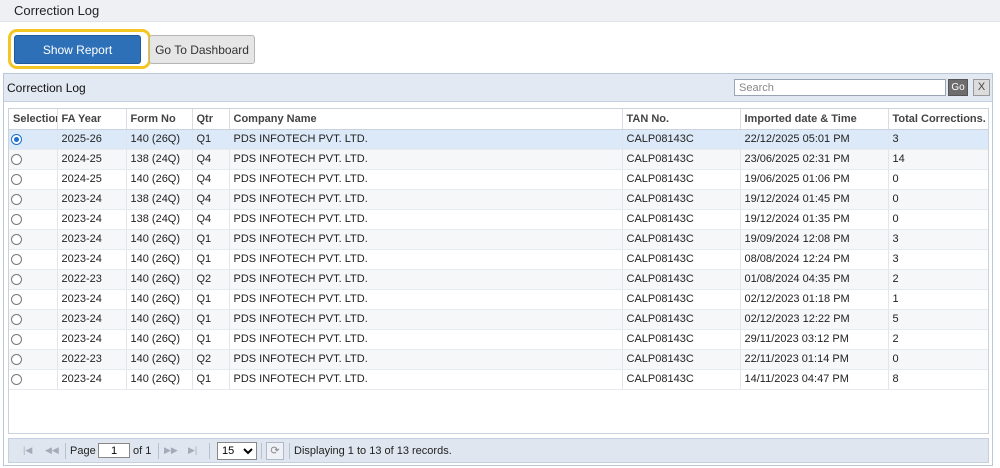 This screenshot has width=1000, height=468. I want to click on qtr-cell: Q2, so click(211, 279).